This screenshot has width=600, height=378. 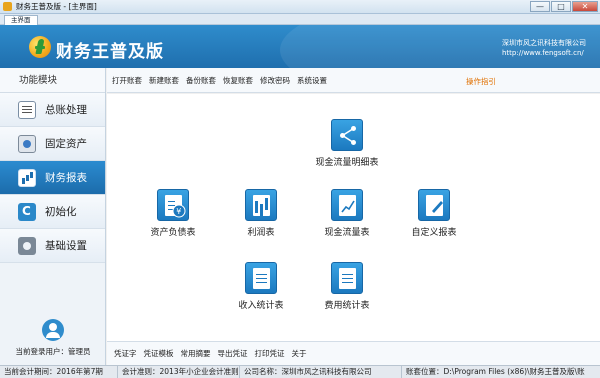 What do you see at coordinates (353, 353) in the screenshot?
I see `bottom-toolbar: 凭证字 凭证模板 常用摘要 导出凭证 打印凭证 关于` at bounding box center [353, 353].